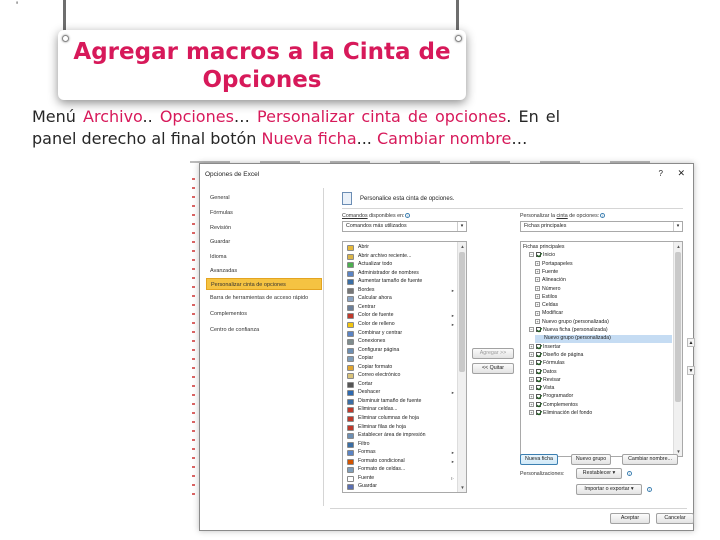 The width and height of the screenshot is (720, 540). What do you see at coordinates (572, 323) in the screenshot?
I see `tree-node: + Nuevo grupo (personalizada)` at bounding box center [572, 323].